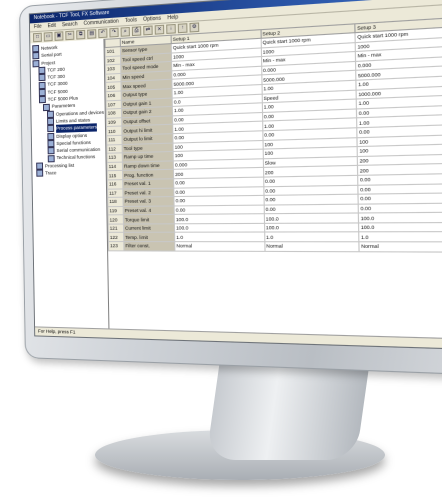 This screenshot has height=501, width=442. Describe the element at coordinates (125, 31) in the screenshot. I see `find-icon: ⌕` at that location.